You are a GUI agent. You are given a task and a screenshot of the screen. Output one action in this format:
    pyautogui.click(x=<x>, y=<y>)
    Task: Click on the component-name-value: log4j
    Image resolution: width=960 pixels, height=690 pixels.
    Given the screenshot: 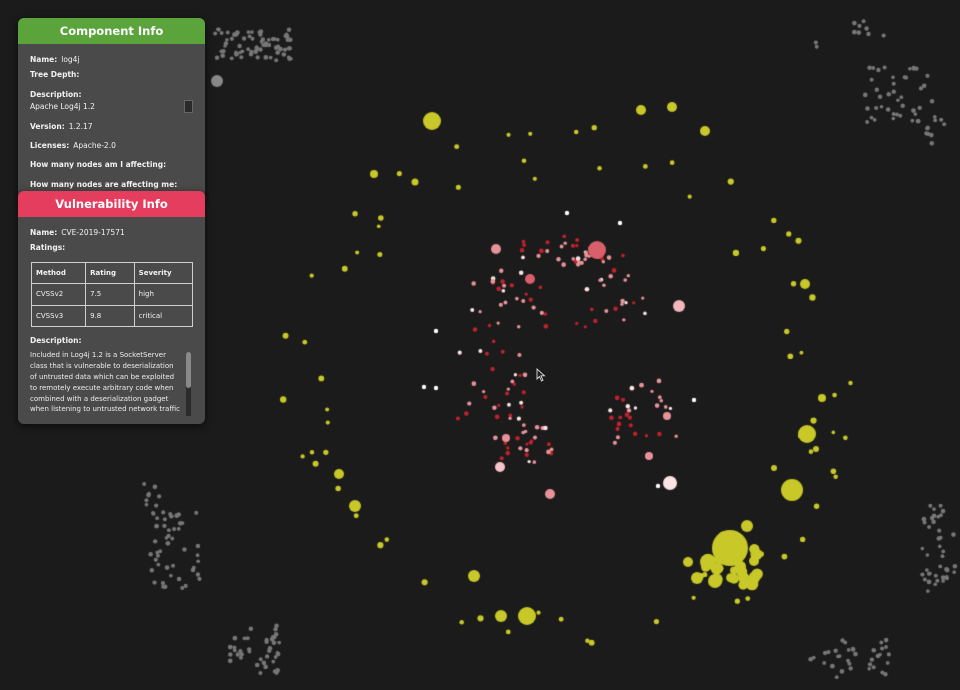 What is the action you would take?
    pyautogui.click(x=70, y=59)
    